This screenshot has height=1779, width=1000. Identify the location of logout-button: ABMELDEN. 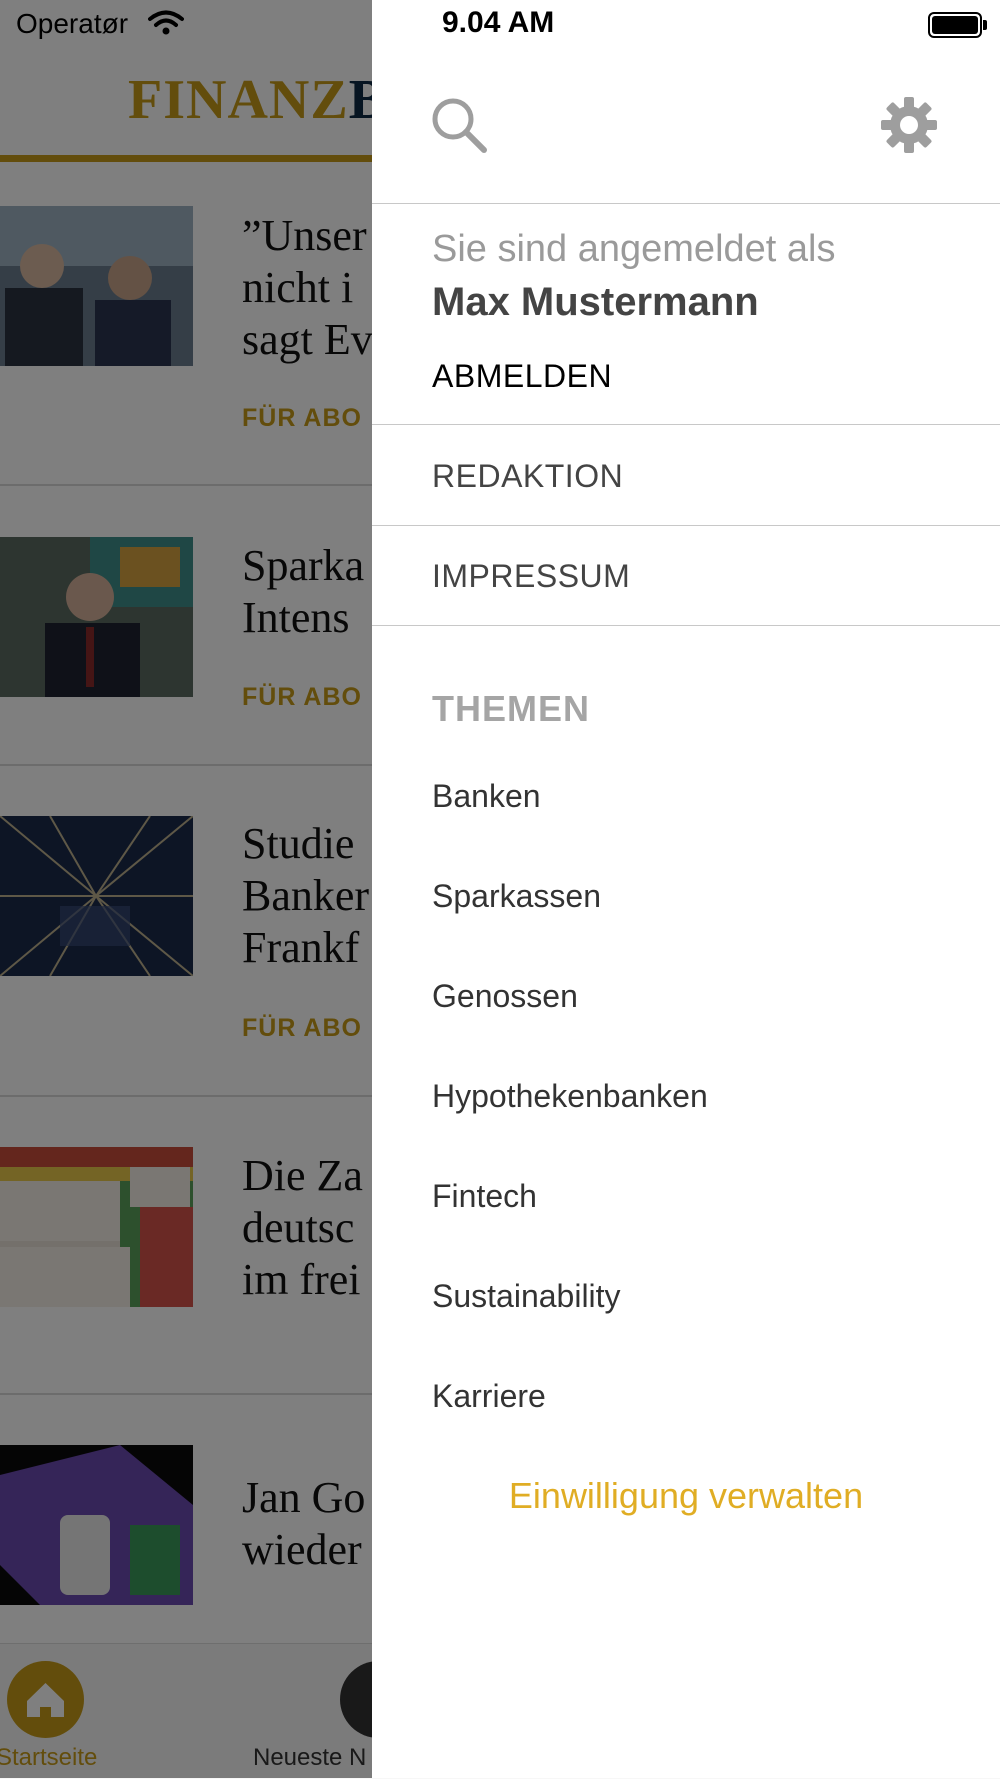
(522, 376).